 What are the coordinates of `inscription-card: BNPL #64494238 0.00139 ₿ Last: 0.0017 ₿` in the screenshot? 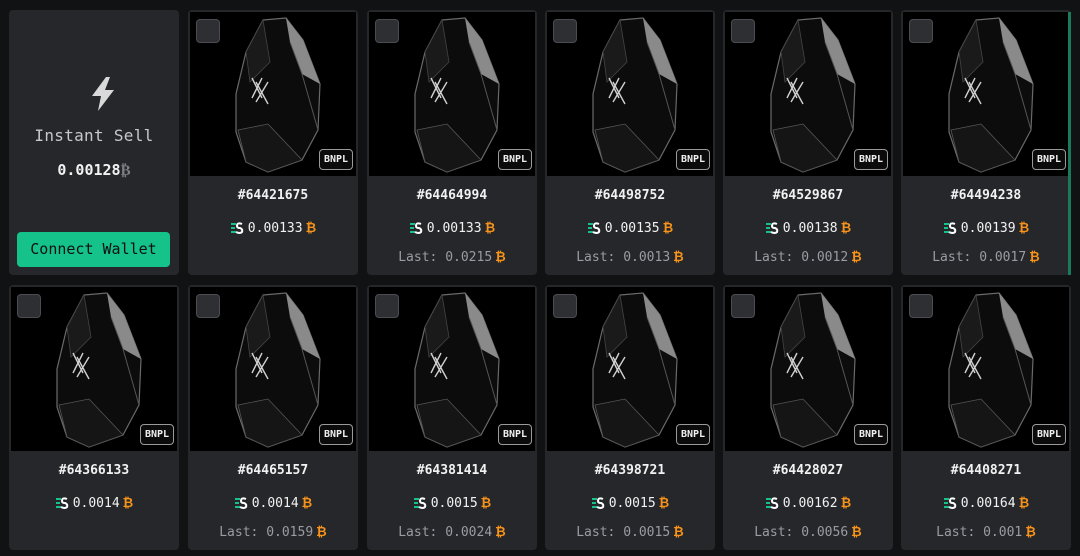 It's located at (986, 142).